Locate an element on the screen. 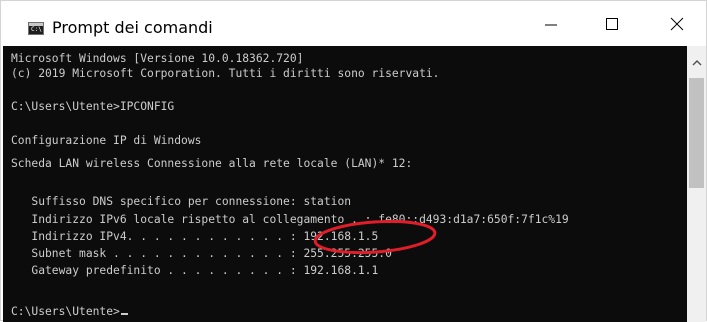  scroll-up-button is located at coordinates (696, 62).